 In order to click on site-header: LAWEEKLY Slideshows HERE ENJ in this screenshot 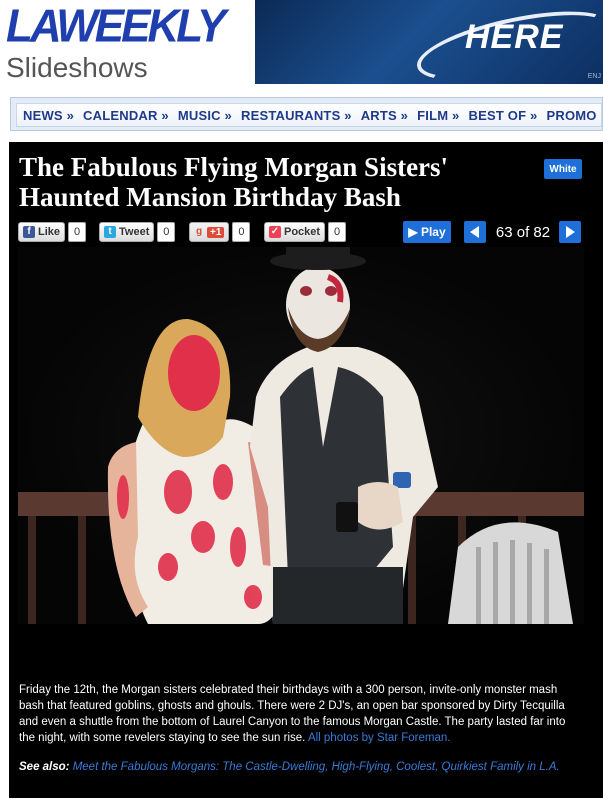, I will do `click(301, 46)`.